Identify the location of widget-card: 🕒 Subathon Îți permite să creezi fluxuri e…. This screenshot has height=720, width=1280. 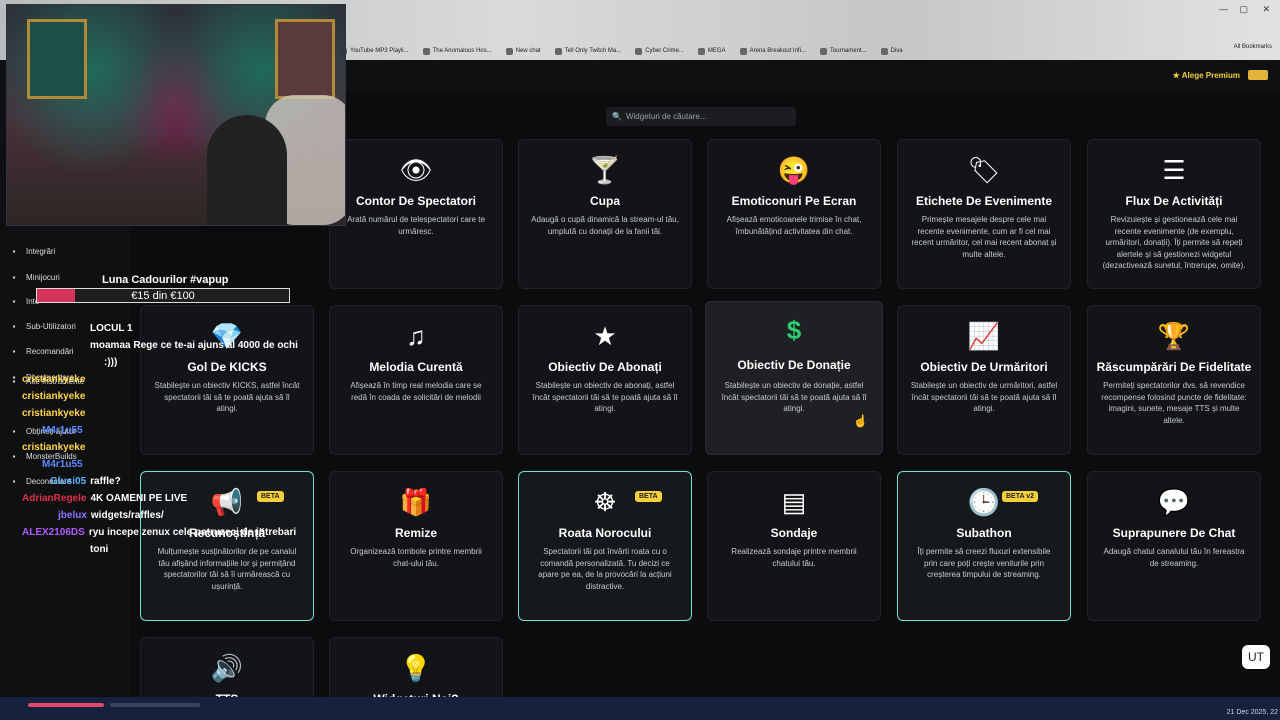
(984, 546).